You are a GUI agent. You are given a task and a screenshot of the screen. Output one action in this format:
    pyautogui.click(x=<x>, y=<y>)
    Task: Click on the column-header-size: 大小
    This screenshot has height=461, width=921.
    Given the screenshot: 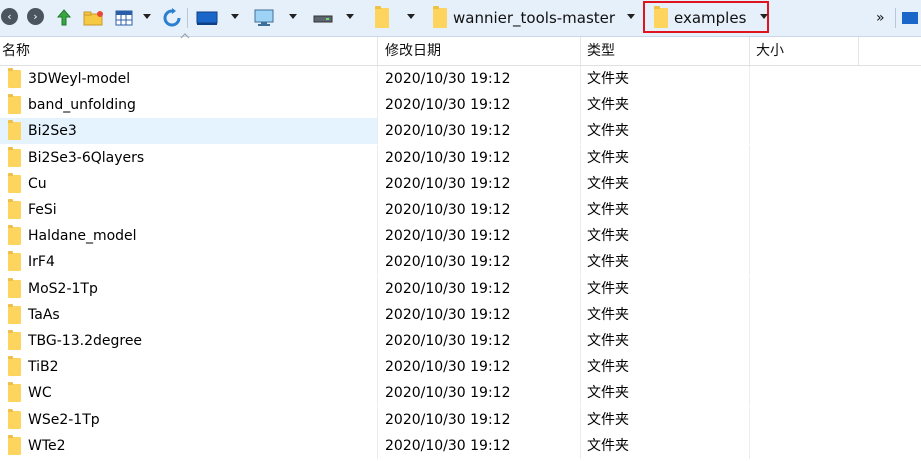 What is the action you would take?
    pyautogui.click(x=770, y=51)
    